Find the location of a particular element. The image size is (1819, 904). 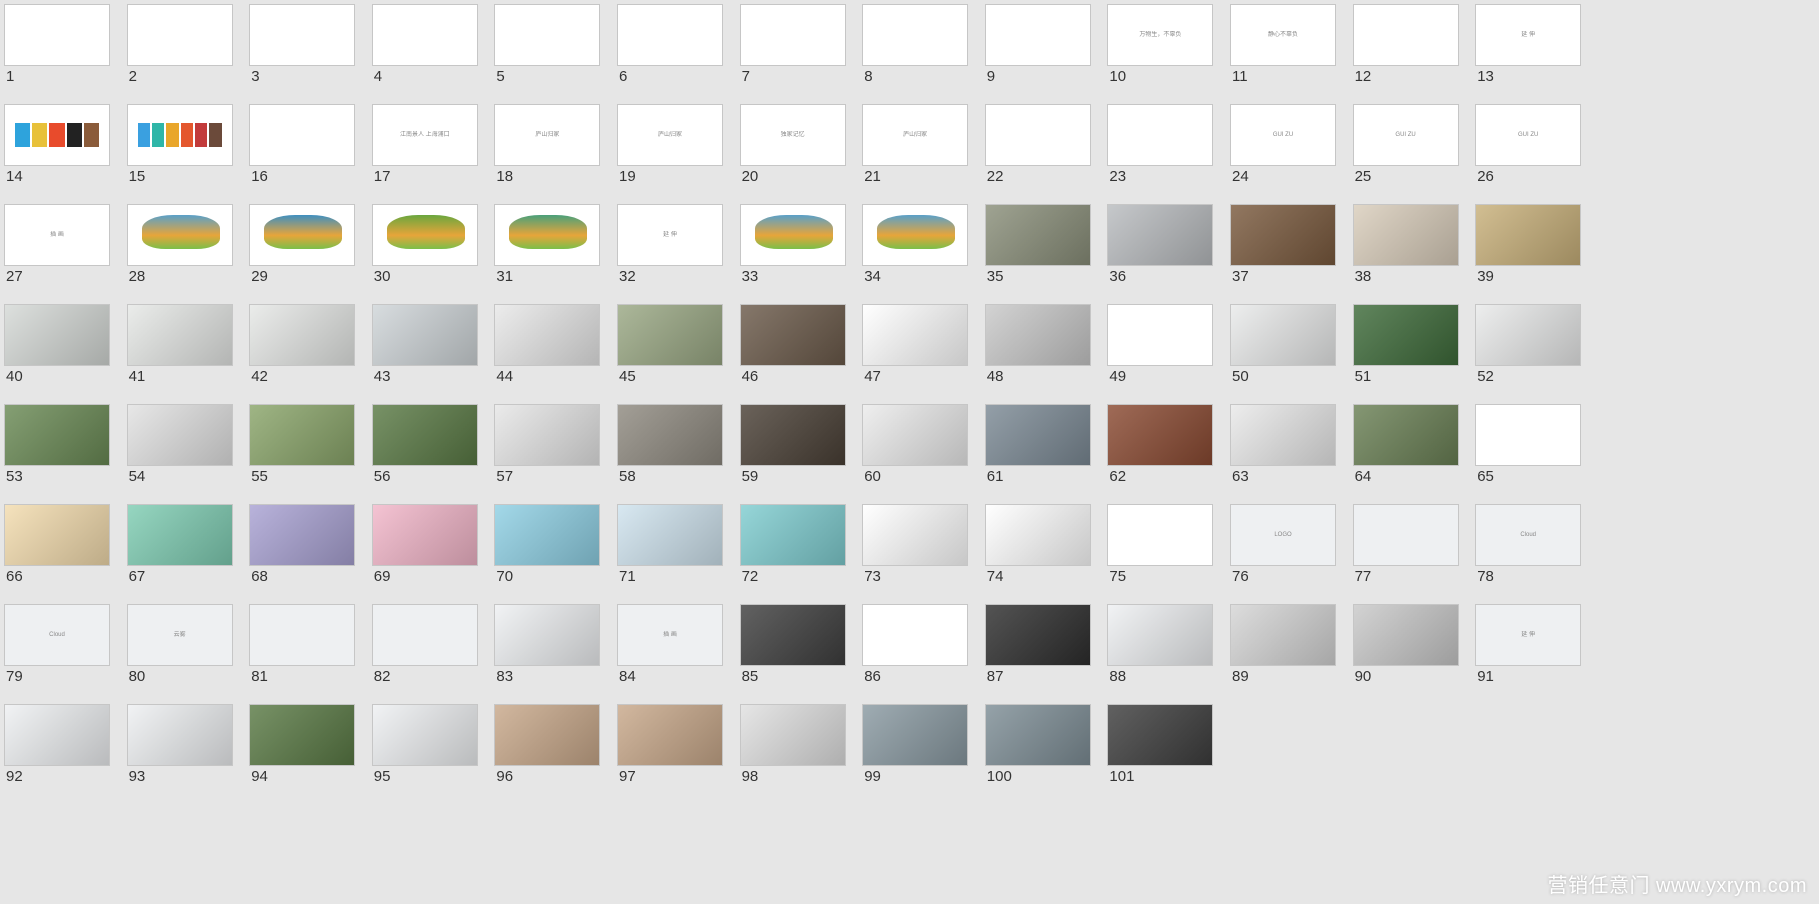

slide-thumbnail-46: 46 is located at coordinates (807, 350).